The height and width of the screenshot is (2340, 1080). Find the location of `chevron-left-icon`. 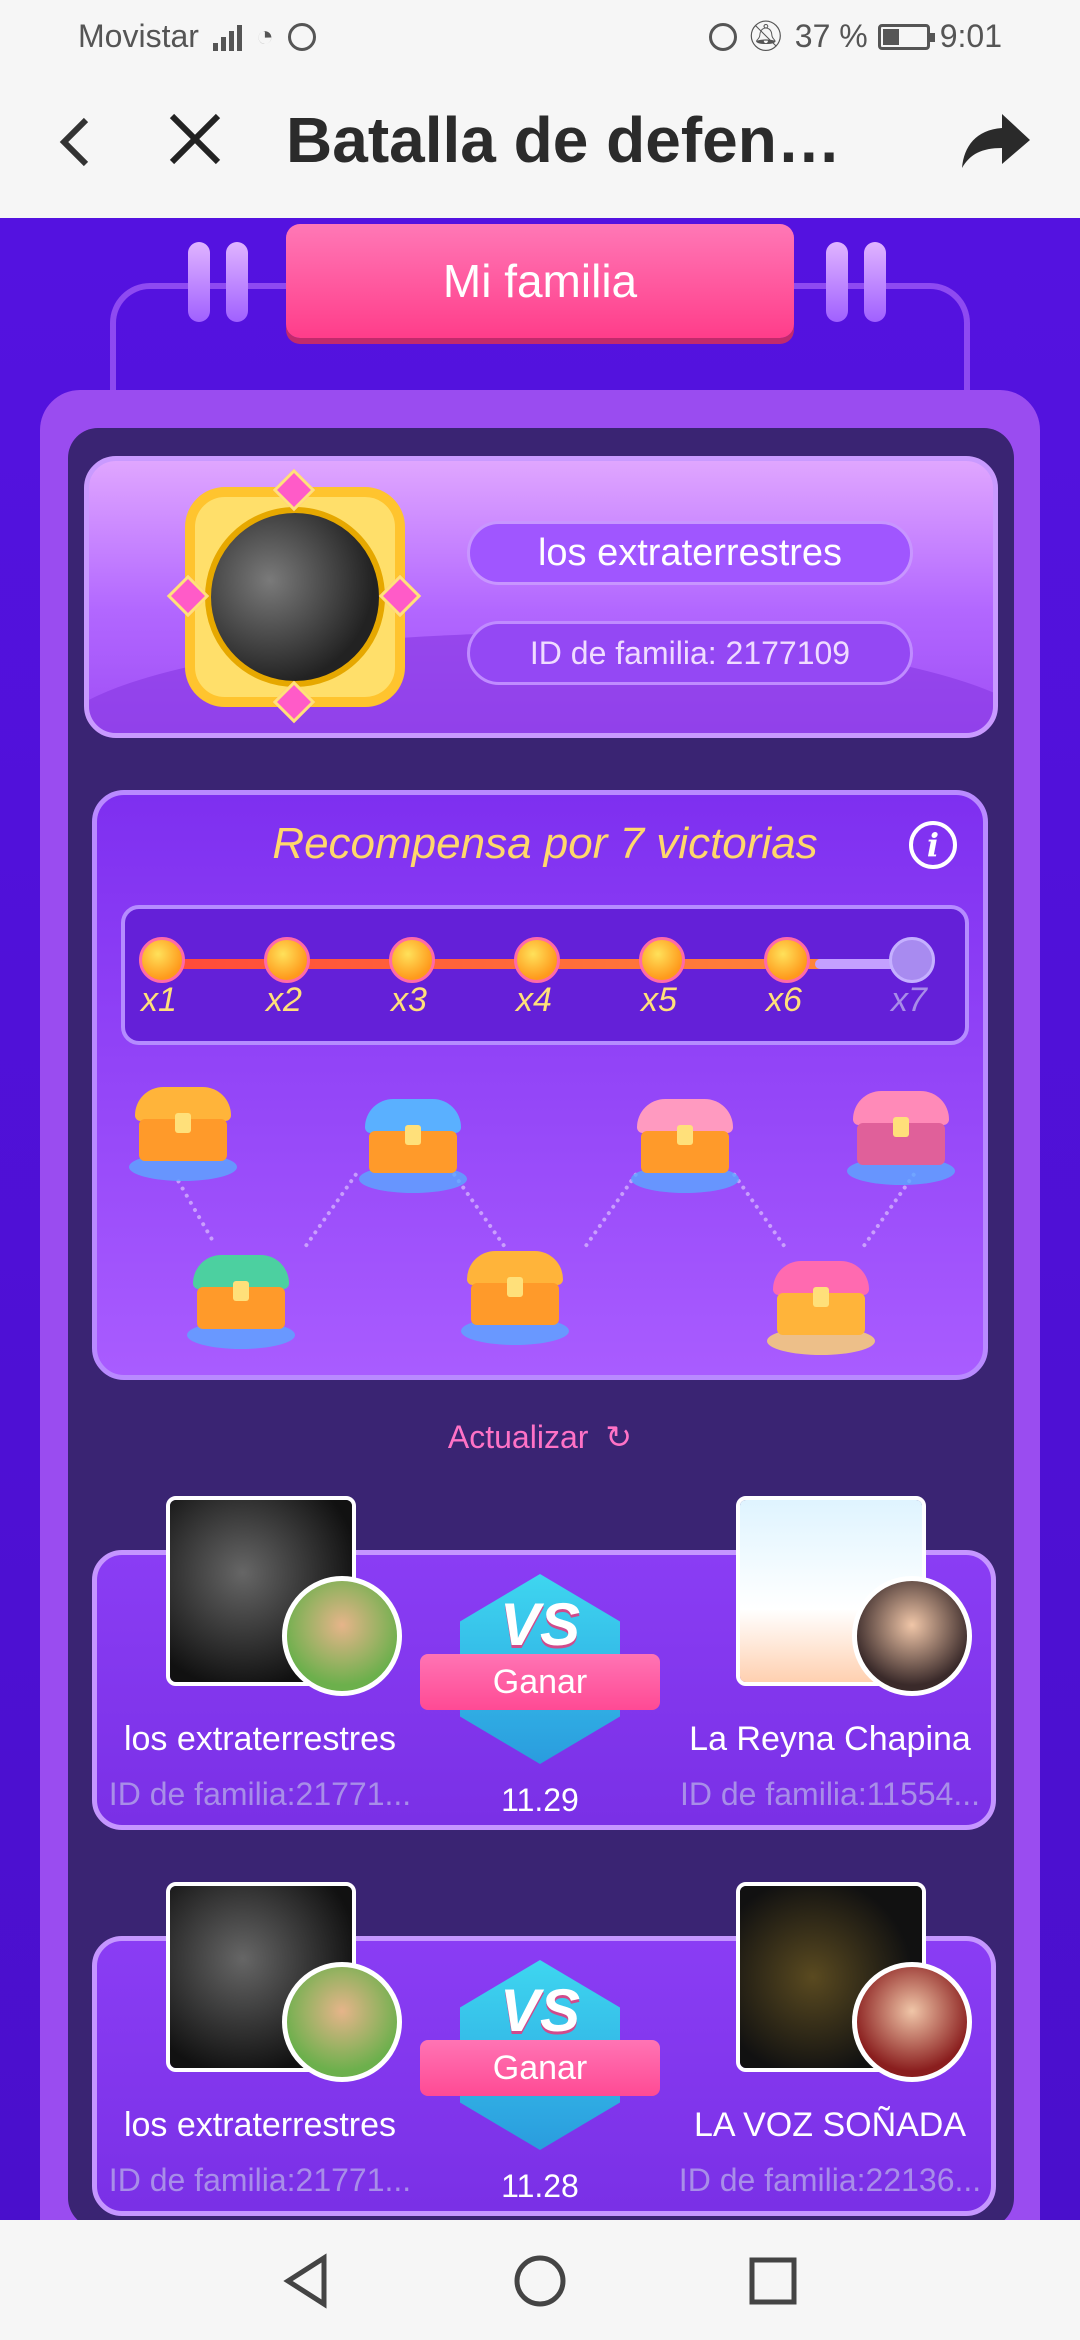

chevron-left-icon is located at coordinates (76, 140).